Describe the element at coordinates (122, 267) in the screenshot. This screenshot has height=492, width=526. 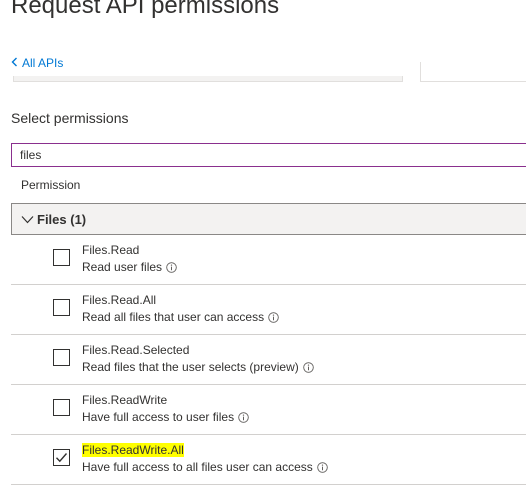
I see `permission-description-text: Read user files` at that location.